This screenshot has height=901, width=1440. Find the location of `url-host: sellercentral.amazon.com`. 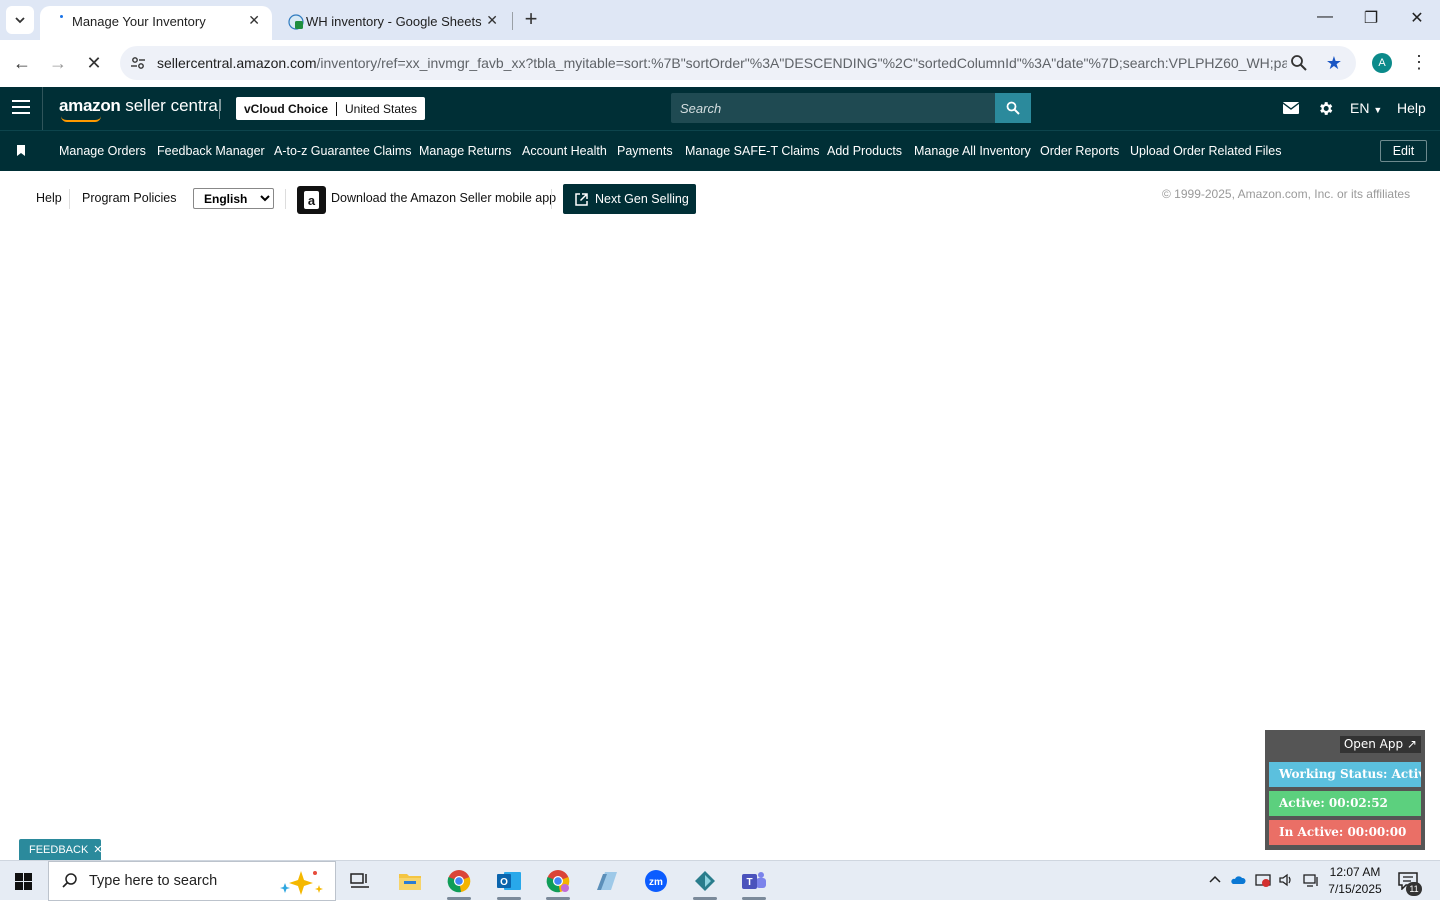

url-host: sellercentral.amazon.com is located at coordinates (237, 63).